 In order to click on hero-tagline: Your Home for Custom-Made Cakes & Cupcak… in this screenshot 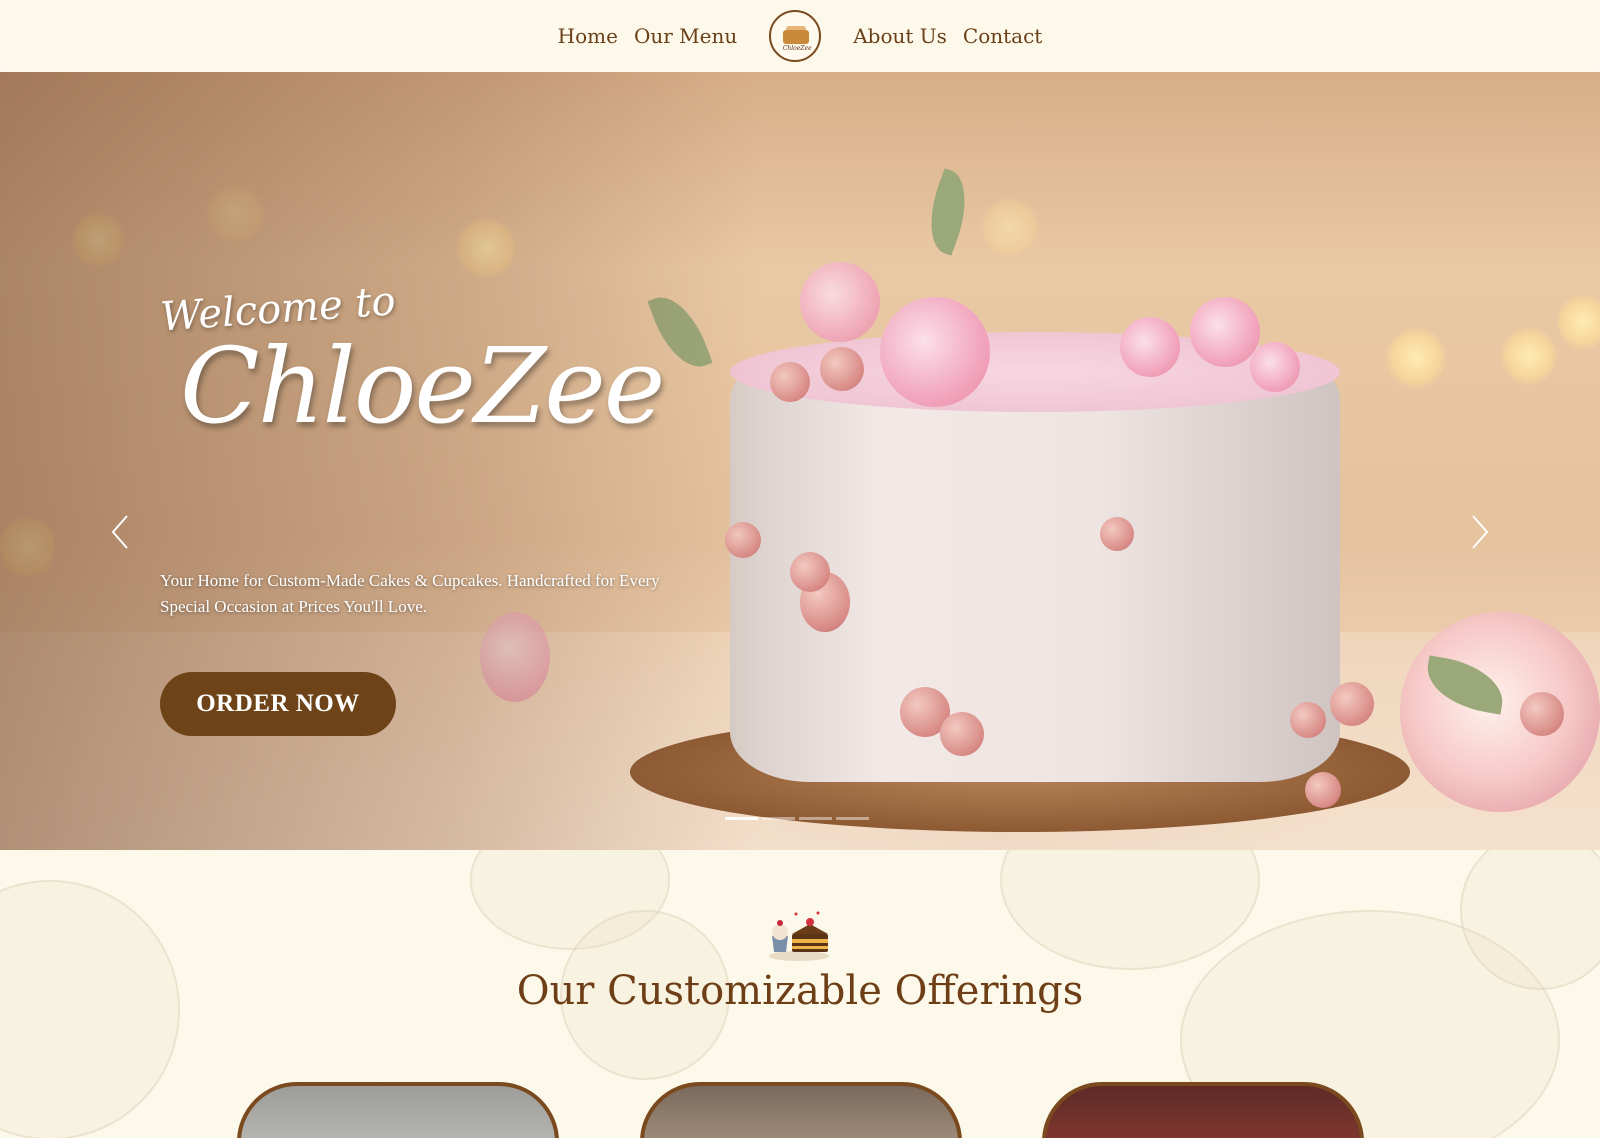, I will do `click(410, 593)`.